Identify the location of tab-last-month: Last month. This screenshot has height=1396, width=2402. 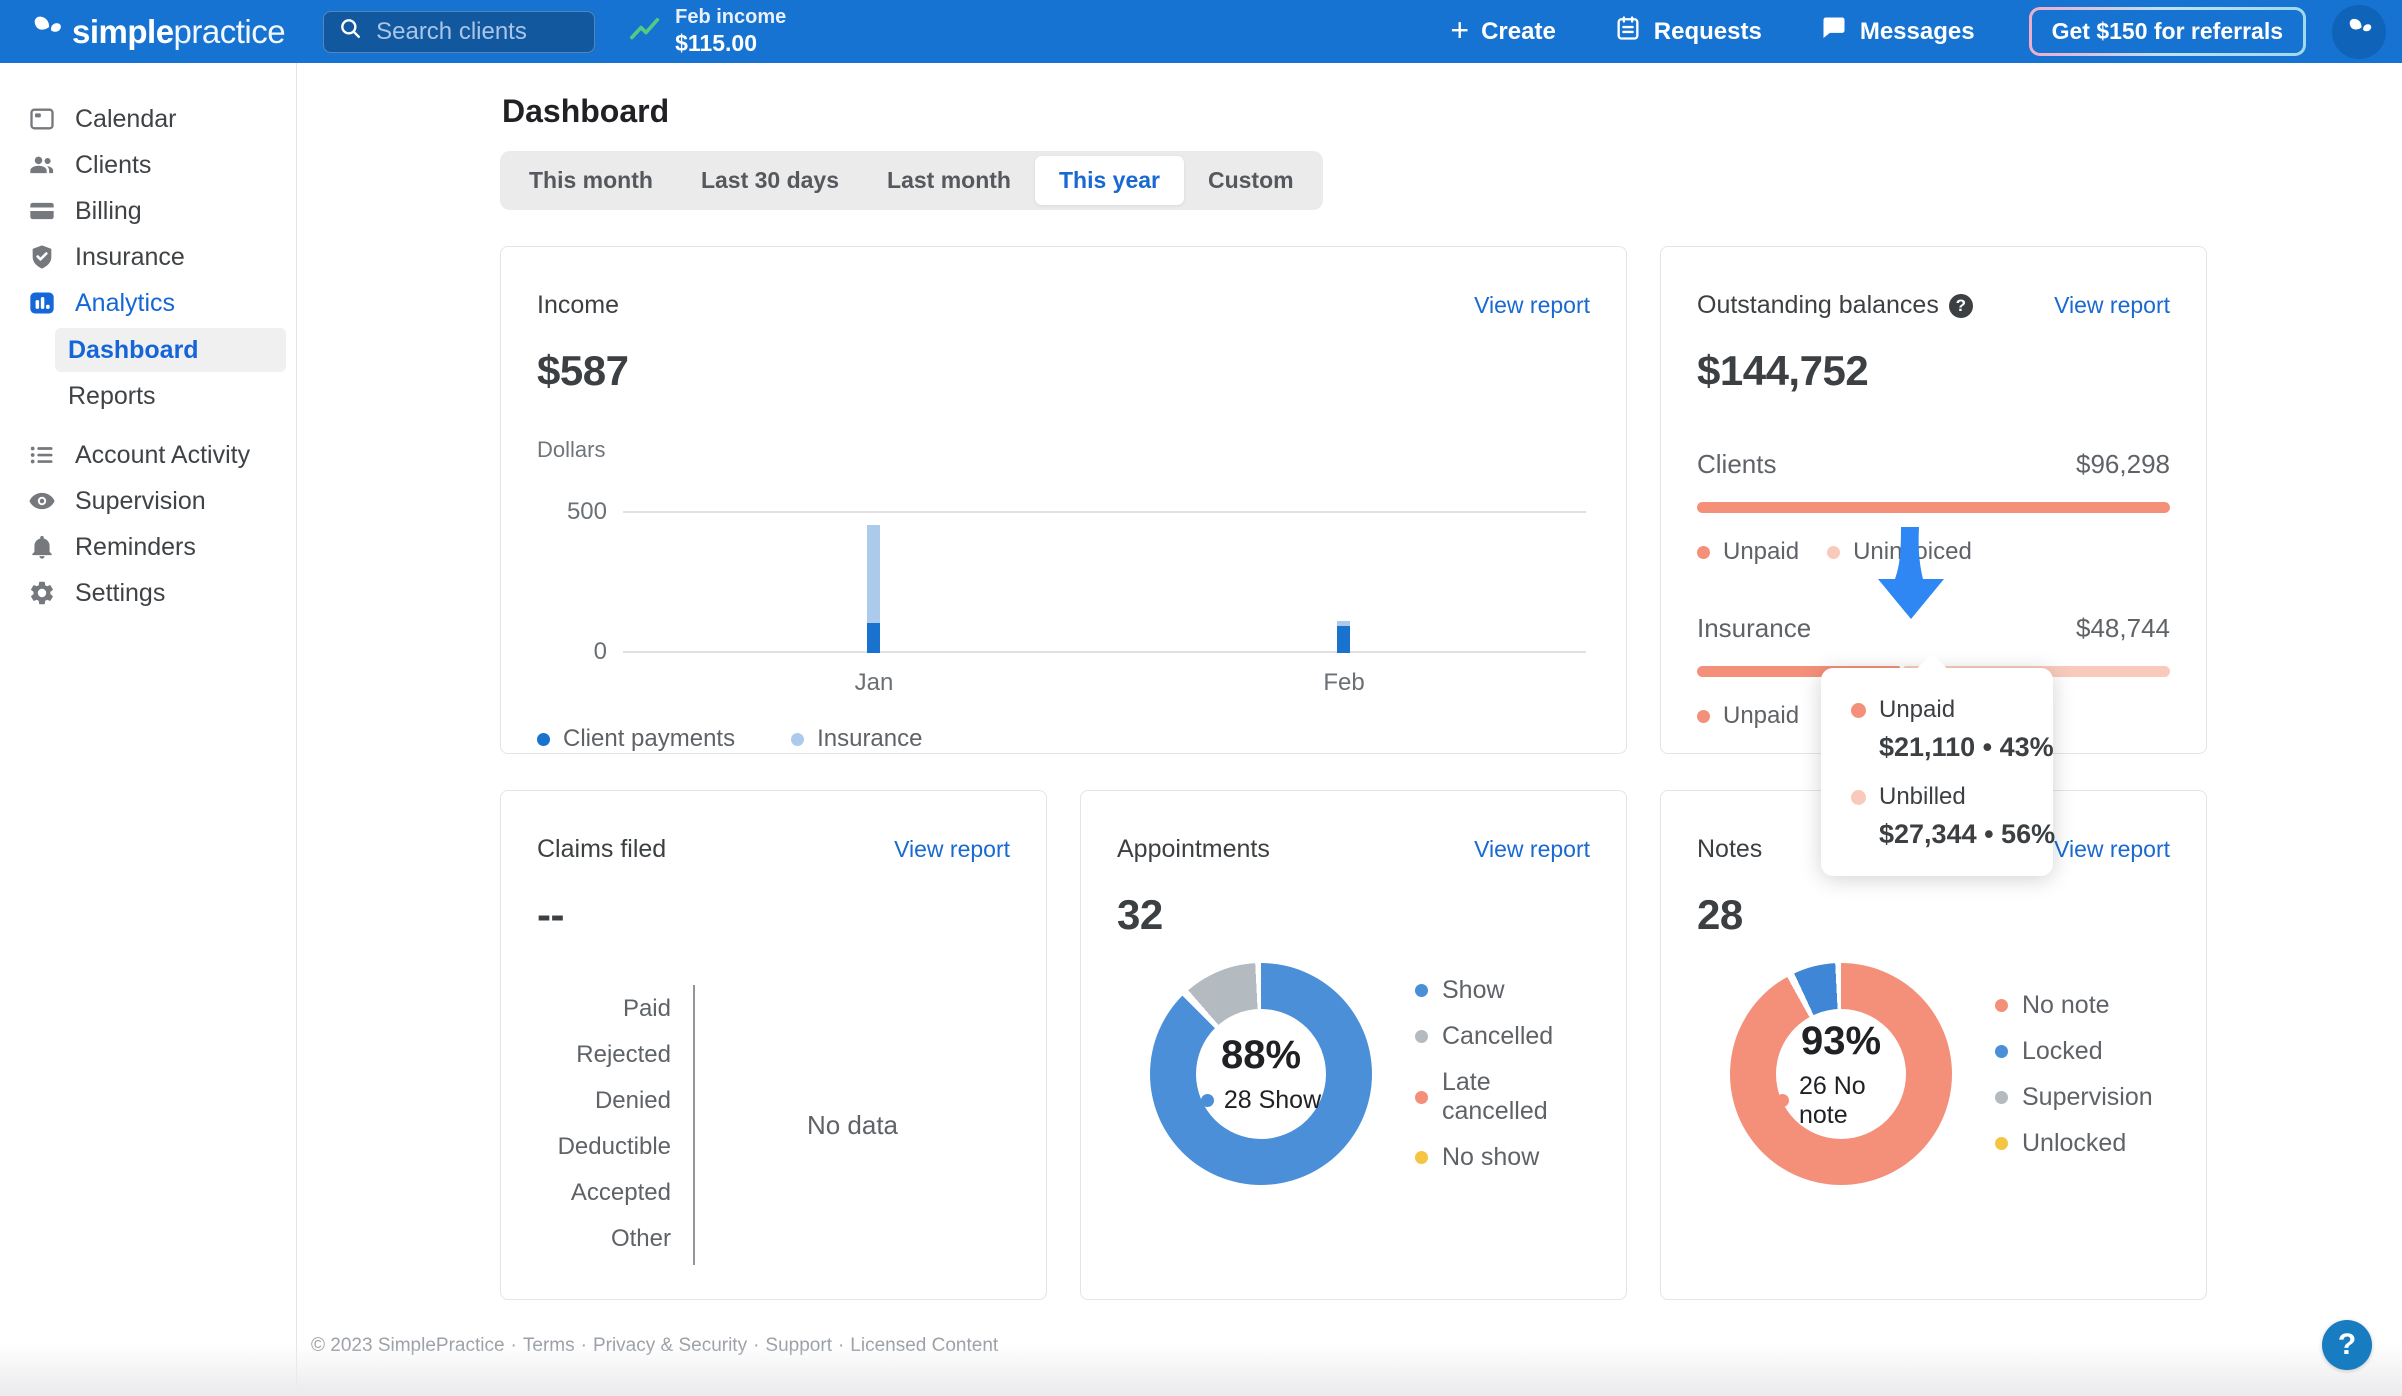
(949, 180).